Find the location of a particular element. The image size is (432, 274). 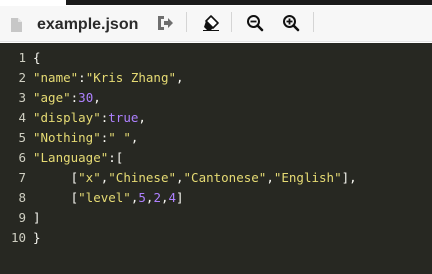

string-token: "level" is located at coordinates (104, 197).